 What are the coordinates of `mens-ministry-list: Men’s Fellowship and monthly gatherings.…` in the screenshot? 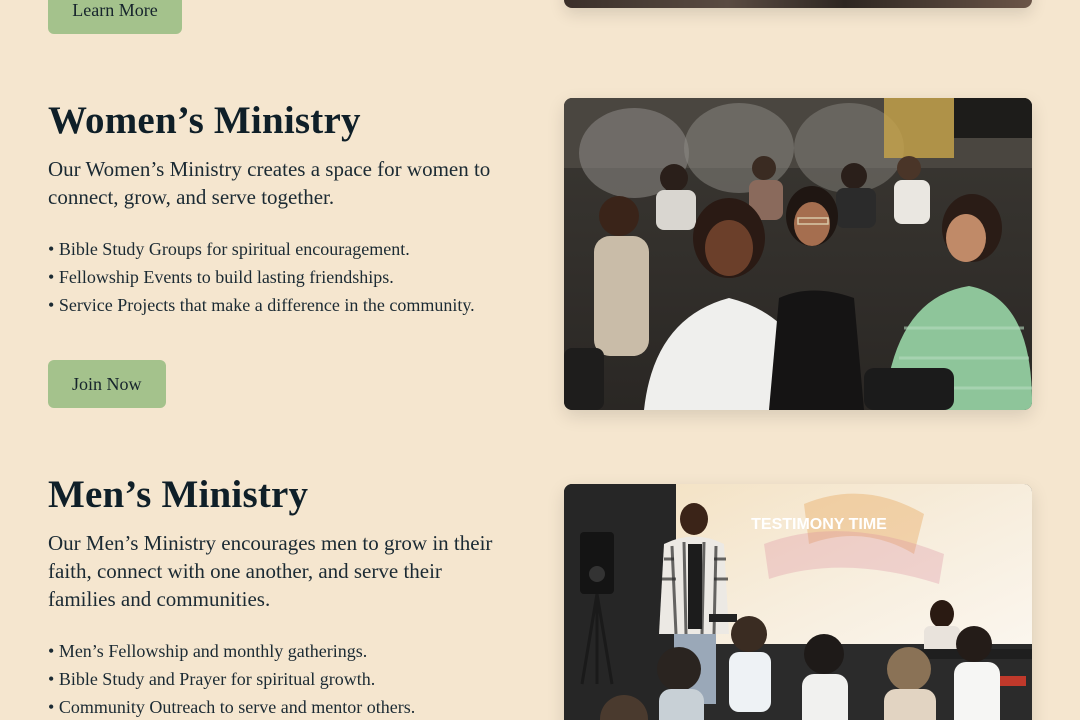 It's located at (283, 678).